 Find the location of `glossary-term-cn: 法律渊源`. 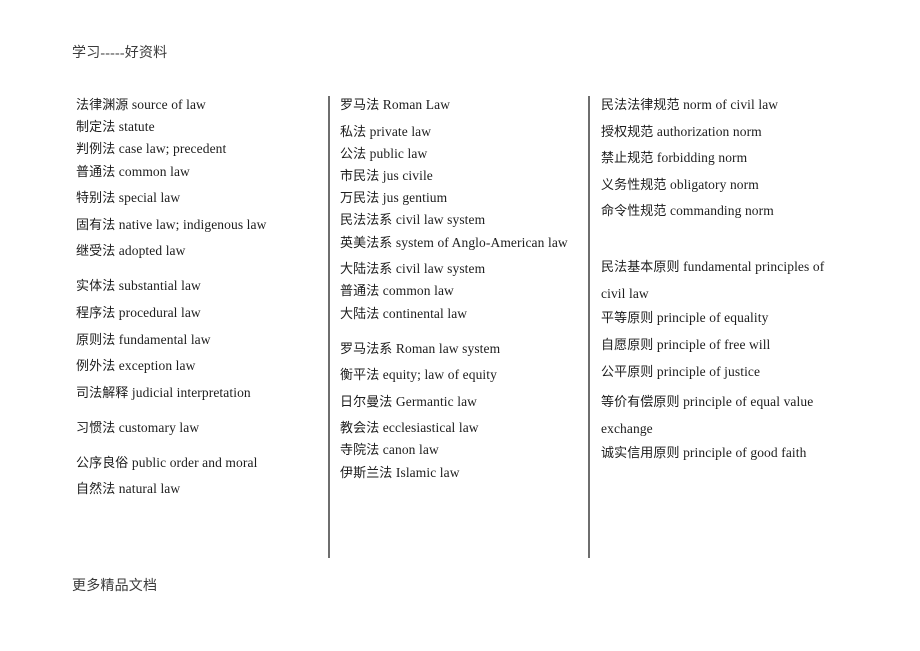

glossary-term-cn: 法律渊源 is located at coordinates (102, 105).